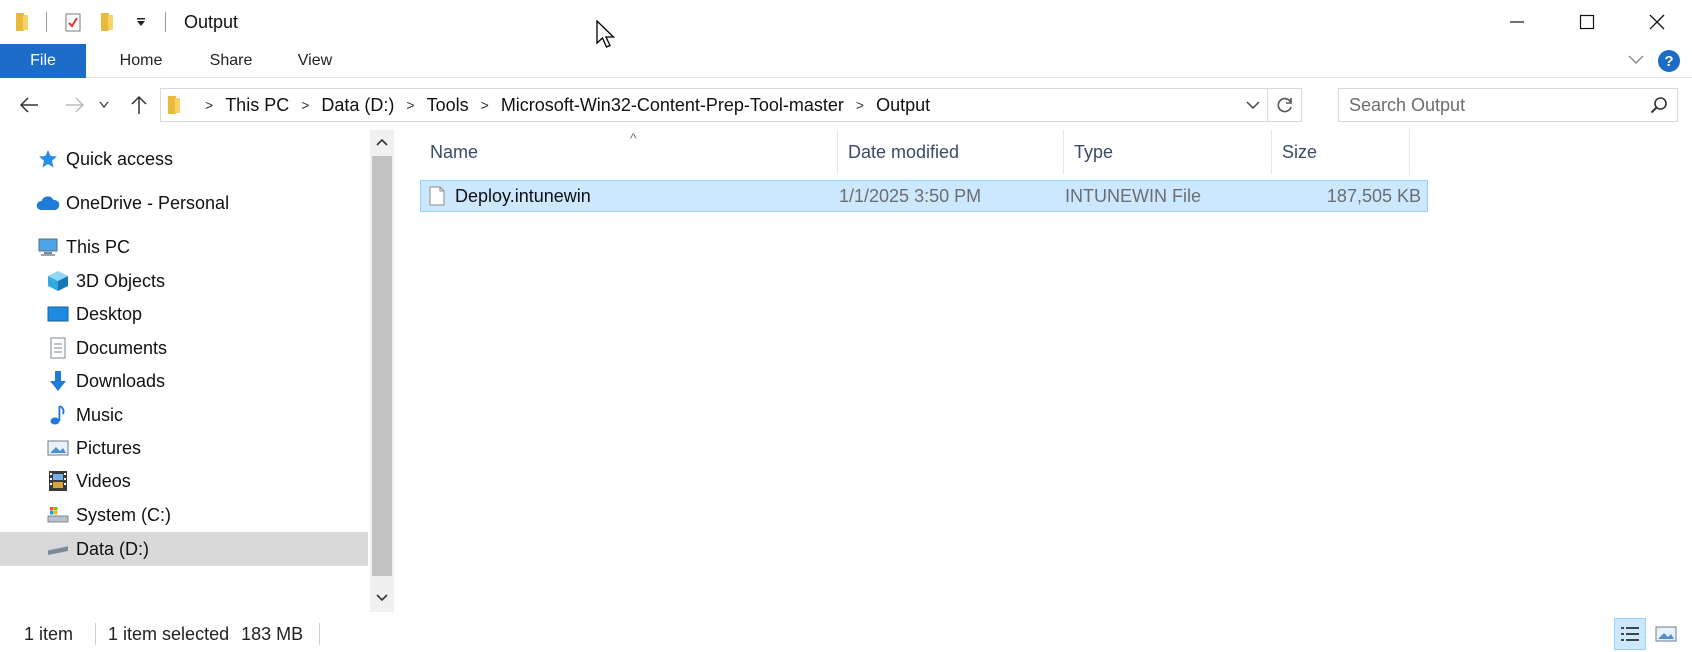  What do you see at coordinates (1657, 22) in the screenshot?
I see `close-button` at bounding box center [1657, 22].